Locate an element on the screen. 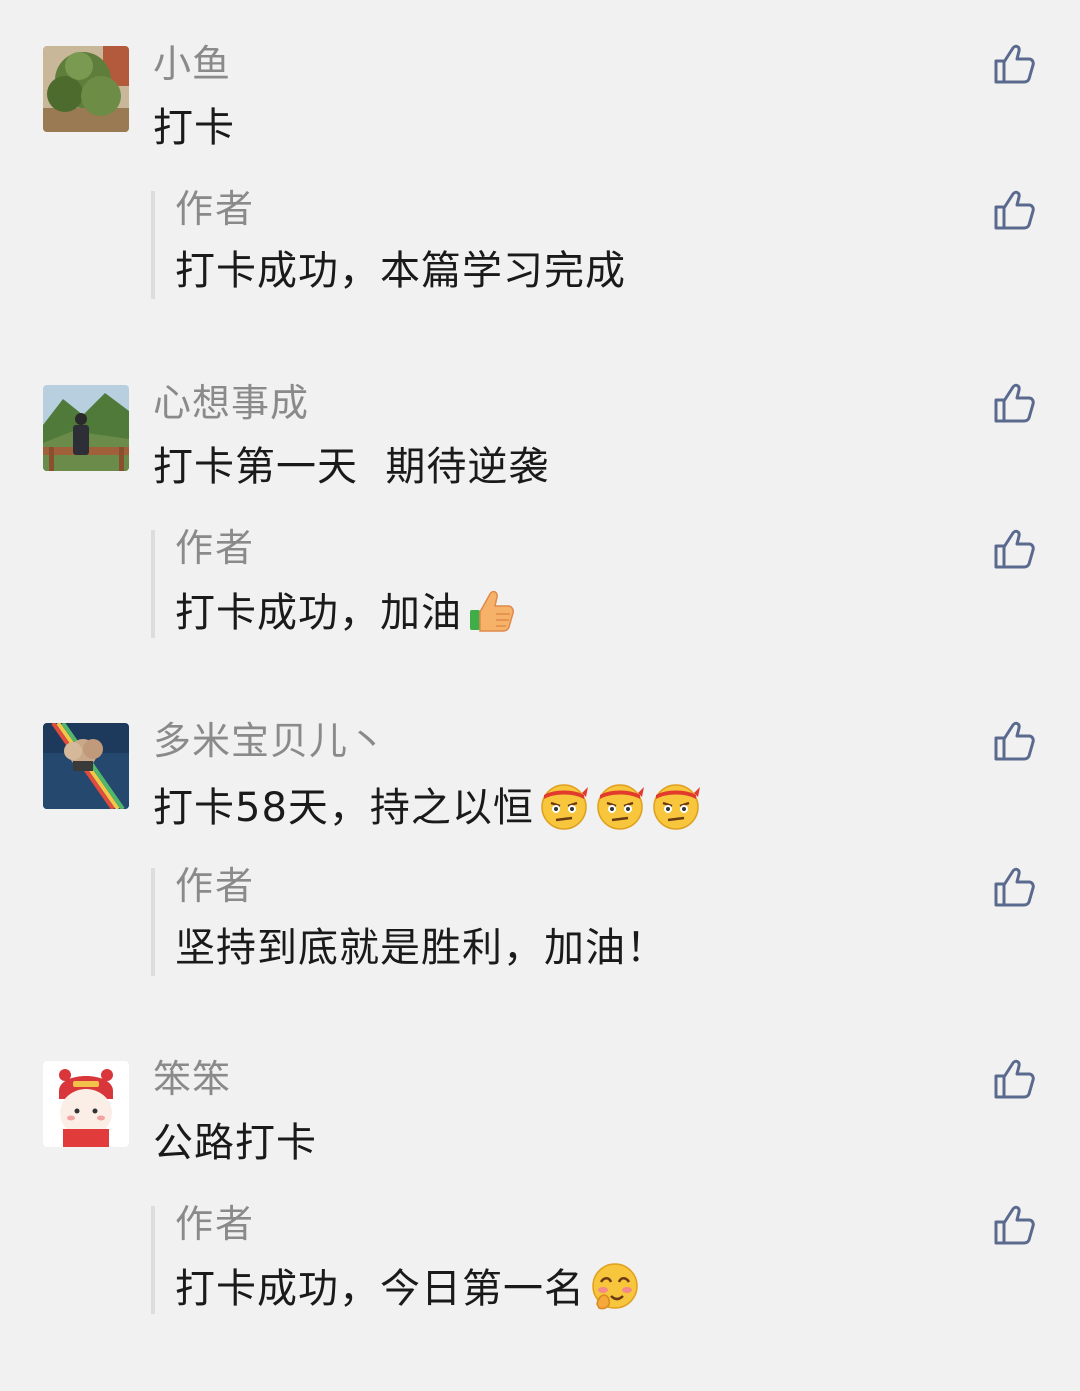 Image resolution: width=1080 pixels, height=1391 pixels. reply-text: 打卡成功，本篇学习完成 is located at coordinates (400, 271).